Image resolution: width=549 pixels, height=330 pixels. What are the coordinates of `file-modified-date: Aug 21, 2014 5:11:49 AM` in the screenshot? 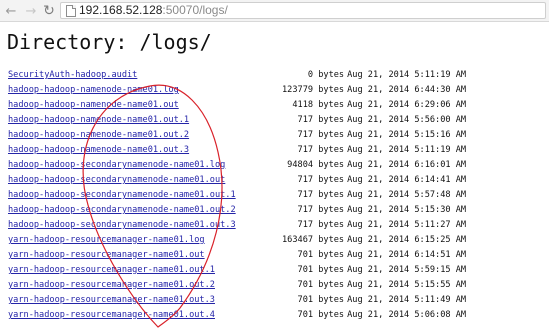 It's located at (407, 300).